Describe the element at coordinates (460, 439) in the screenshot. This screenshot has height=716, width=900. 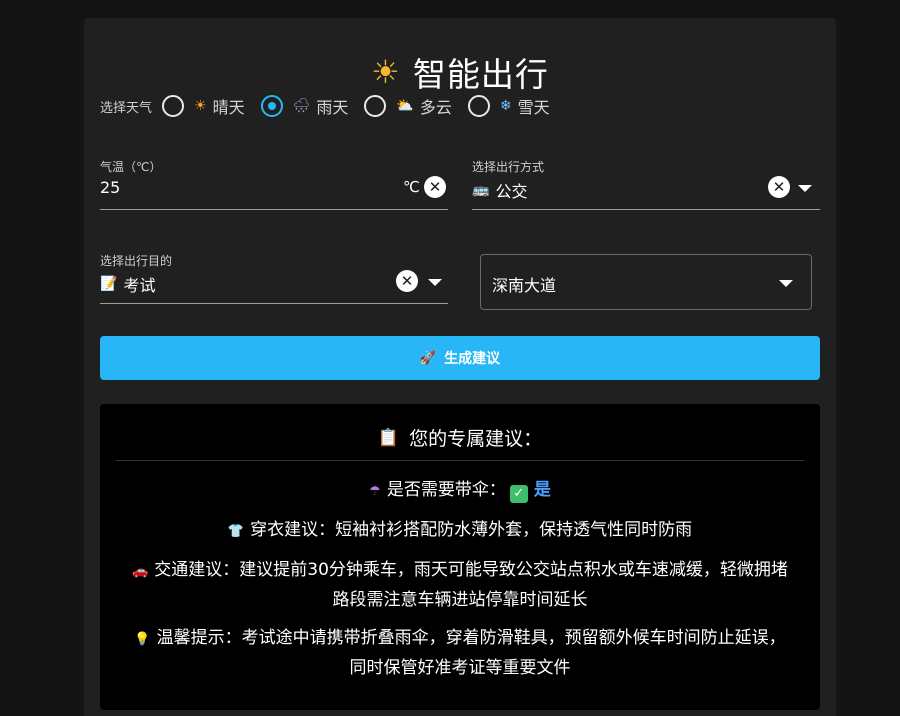
I see `advice-title: 📋 您的专属建议：` at that location.